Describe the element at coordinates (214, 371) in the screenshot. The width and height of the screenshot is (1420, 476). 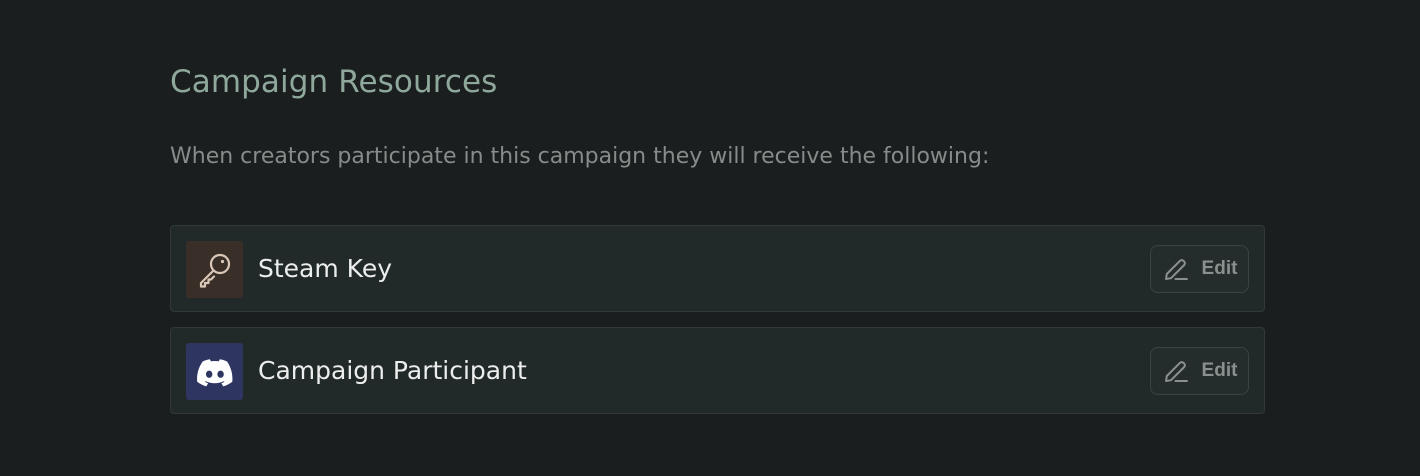
I see `discord-icon` at that location.